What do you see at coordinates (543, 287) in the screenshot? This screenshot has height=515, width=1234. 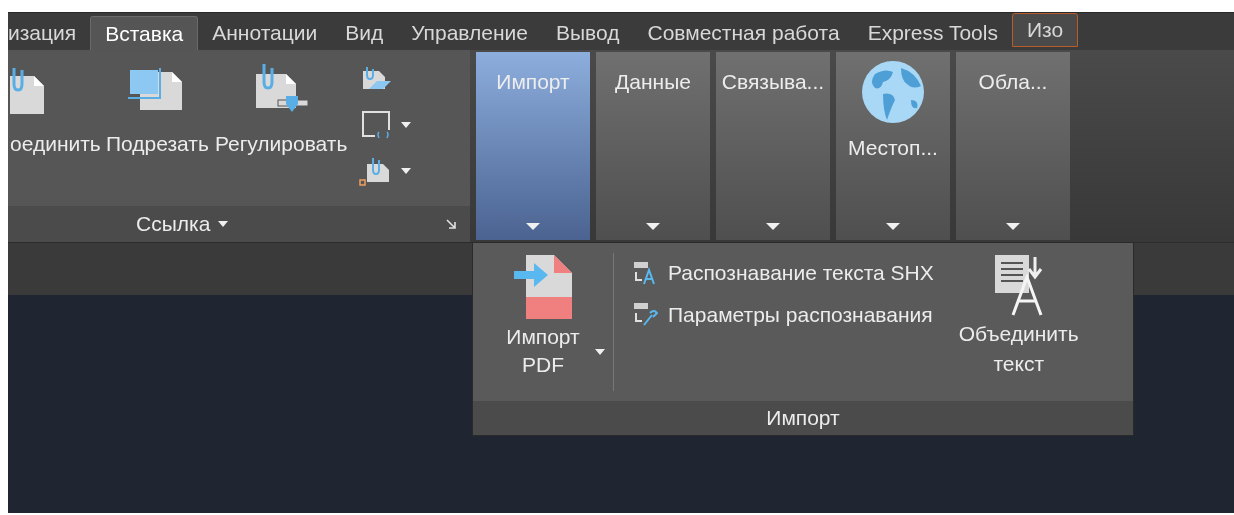 I see `pdf-import-icon` at bounding box center [543, 287].